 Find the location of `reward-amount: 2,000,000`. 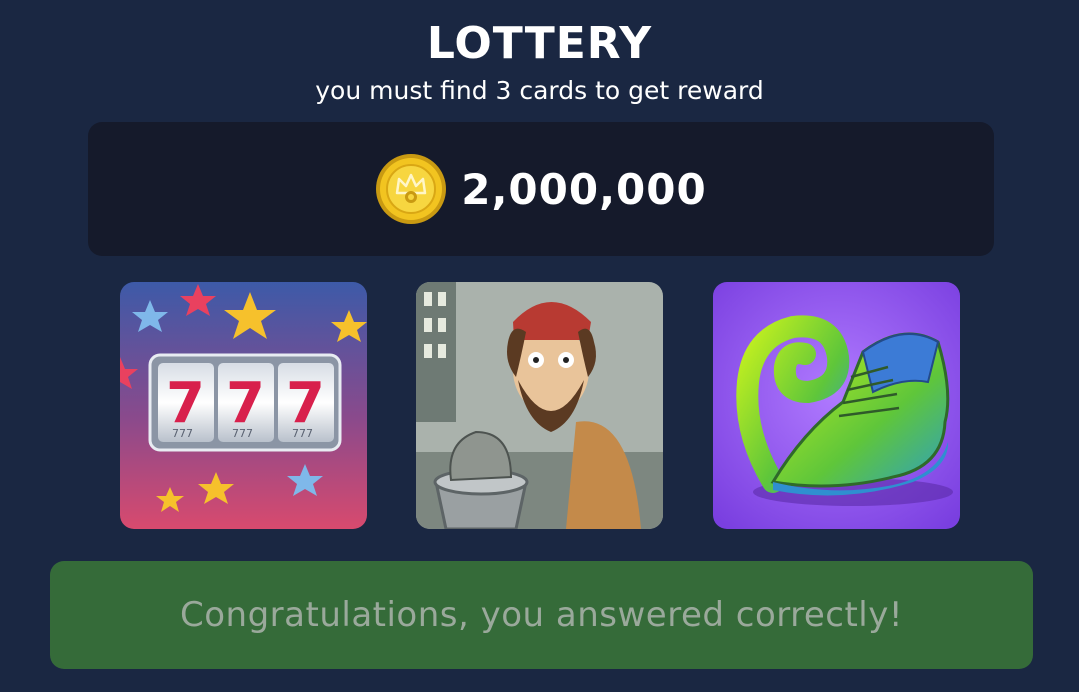

reward-amount: 2,000,000 is located at coordinates (584, 189).